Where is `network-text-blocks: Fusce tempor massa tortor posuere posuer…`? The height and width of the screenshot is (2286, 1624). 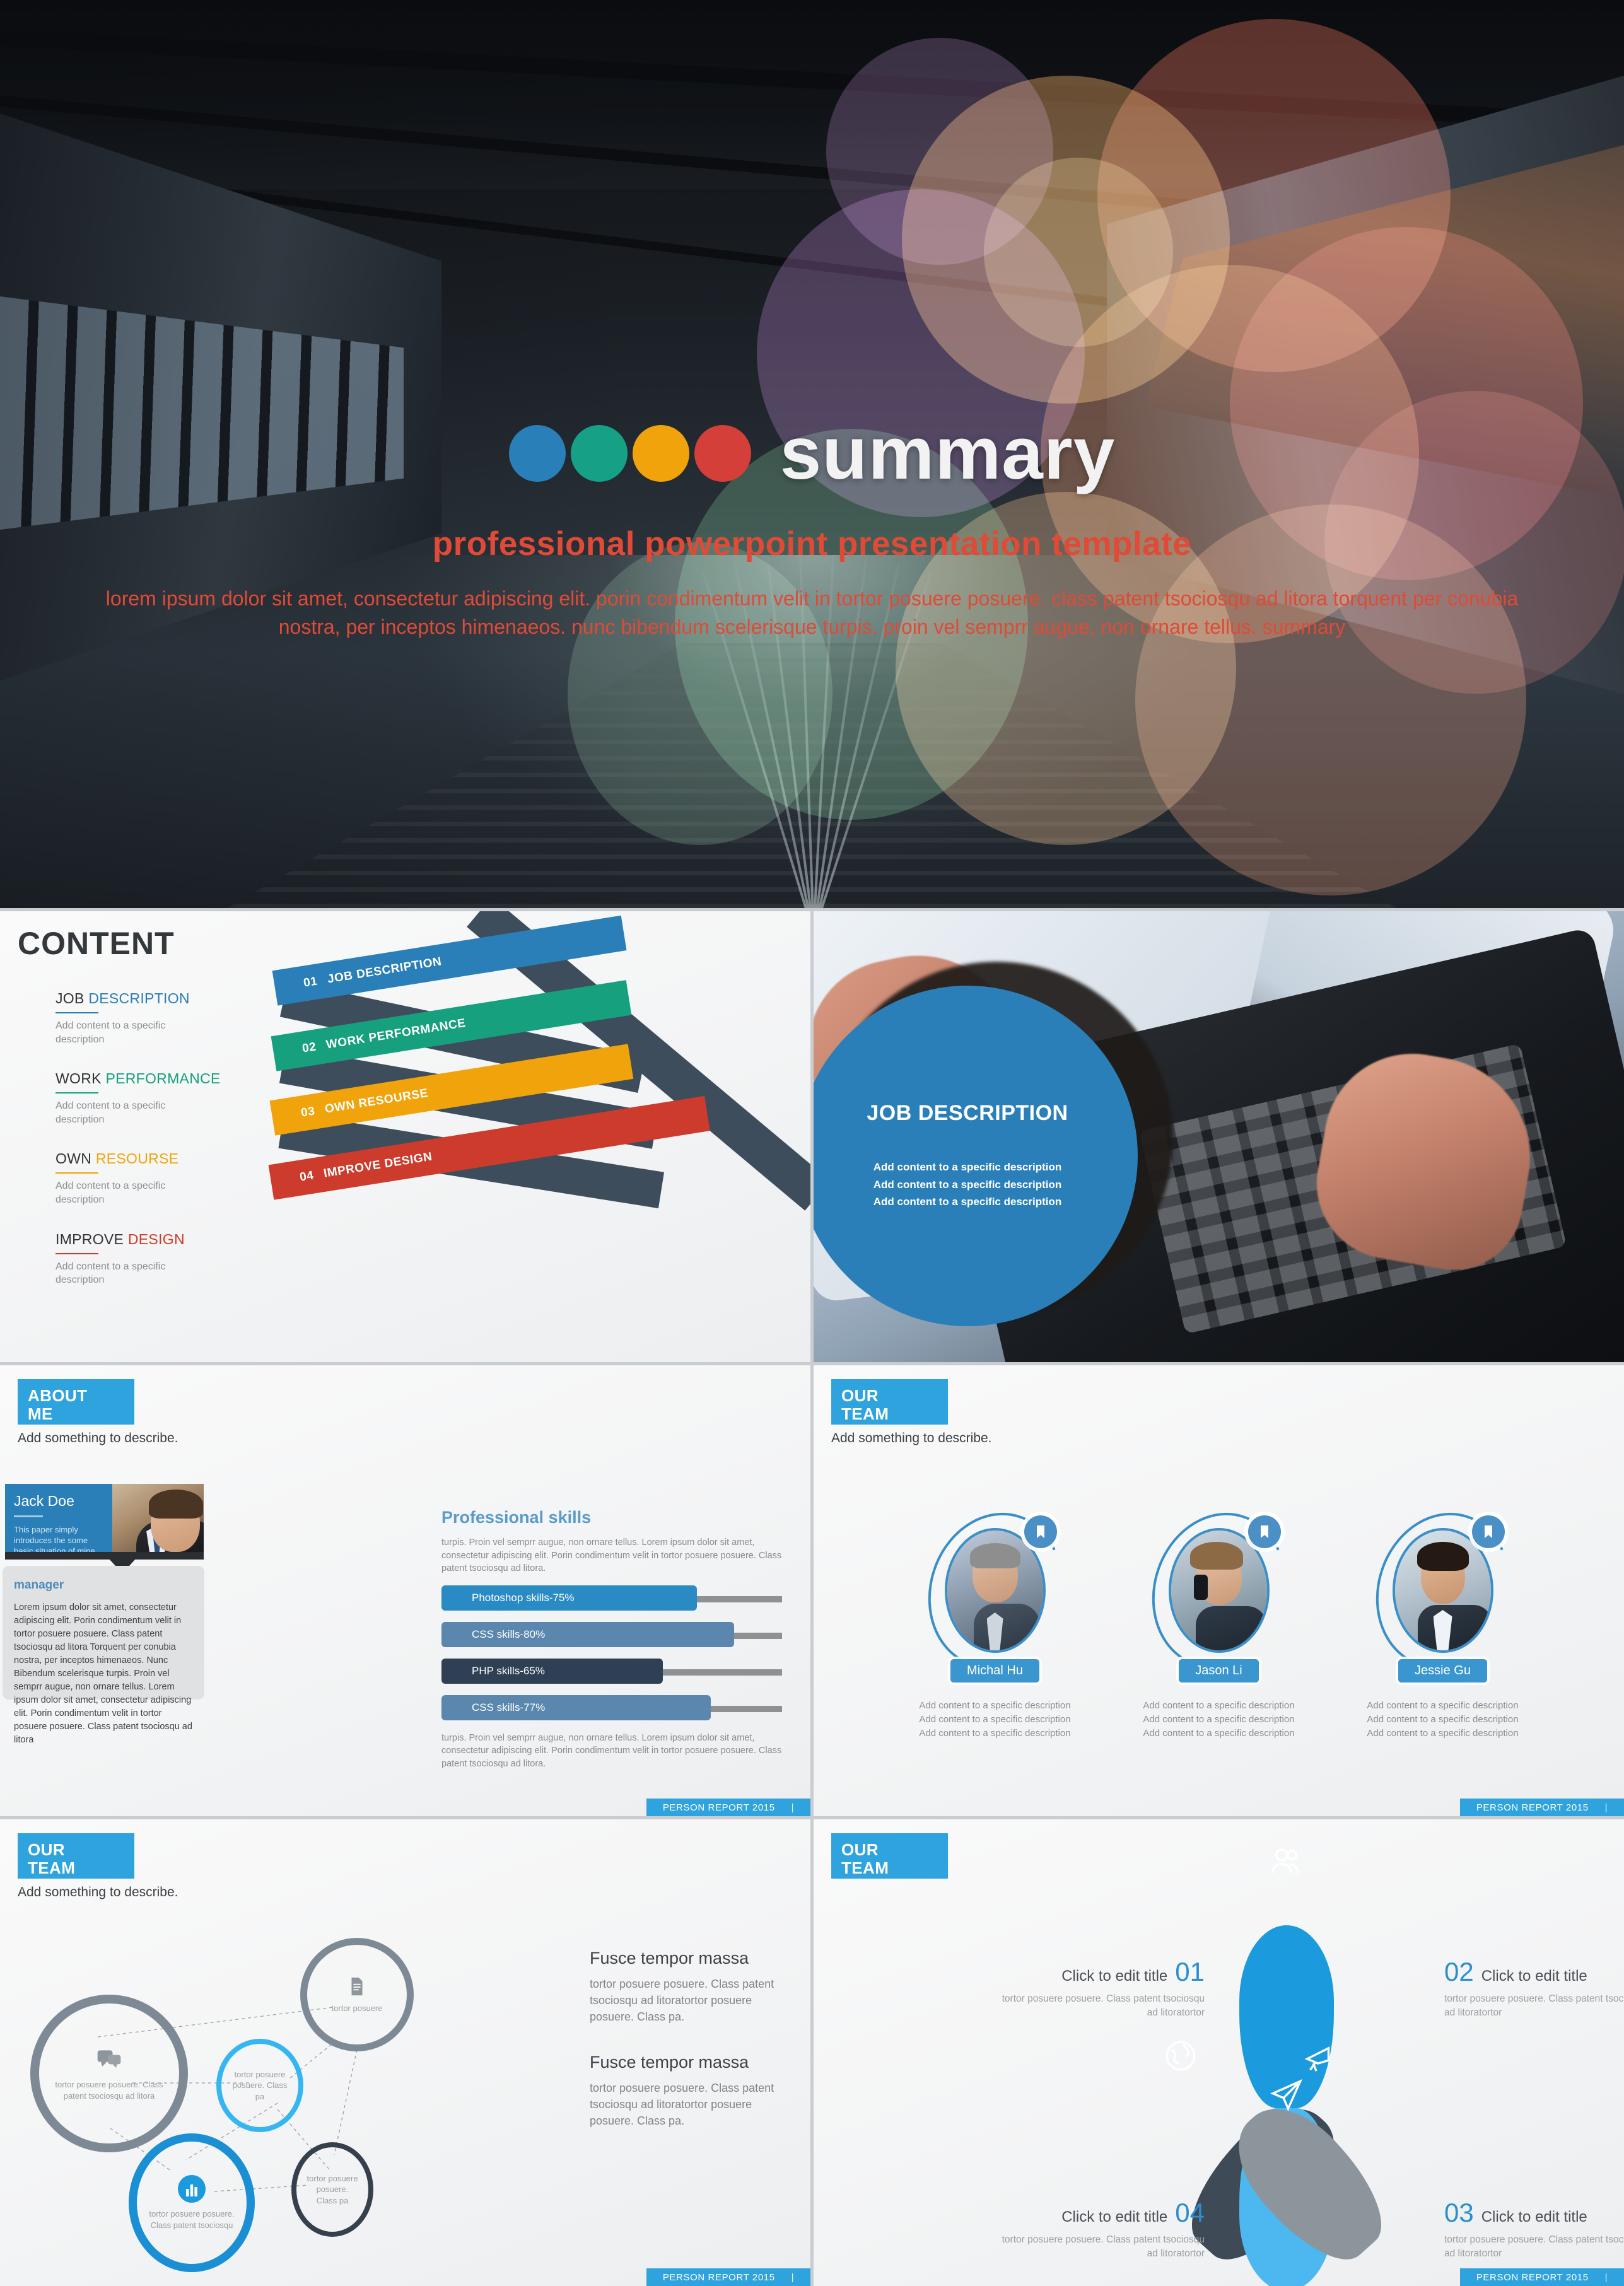
network-text-blocks: Fusce tempor massa tortor posuere posuer… is located at coordinates (688, 2053).